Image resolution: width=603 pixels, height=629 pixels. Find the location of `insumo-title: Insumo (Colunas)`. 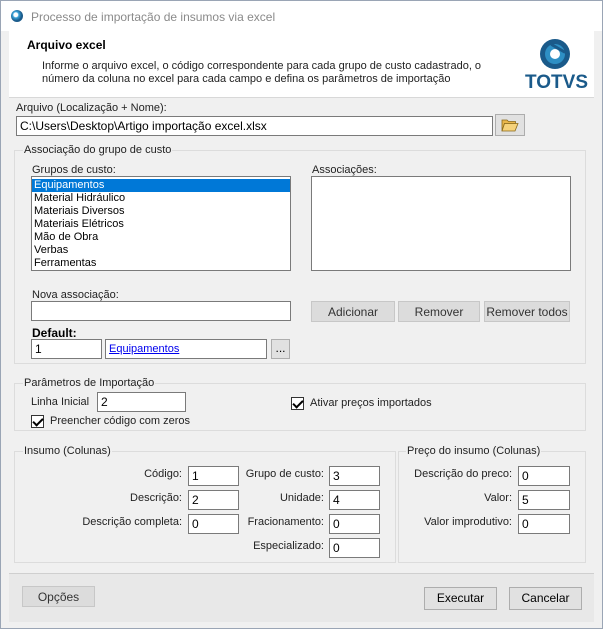

insumo-title: Insumo (Colunas) is located at coordinates (67, 451).